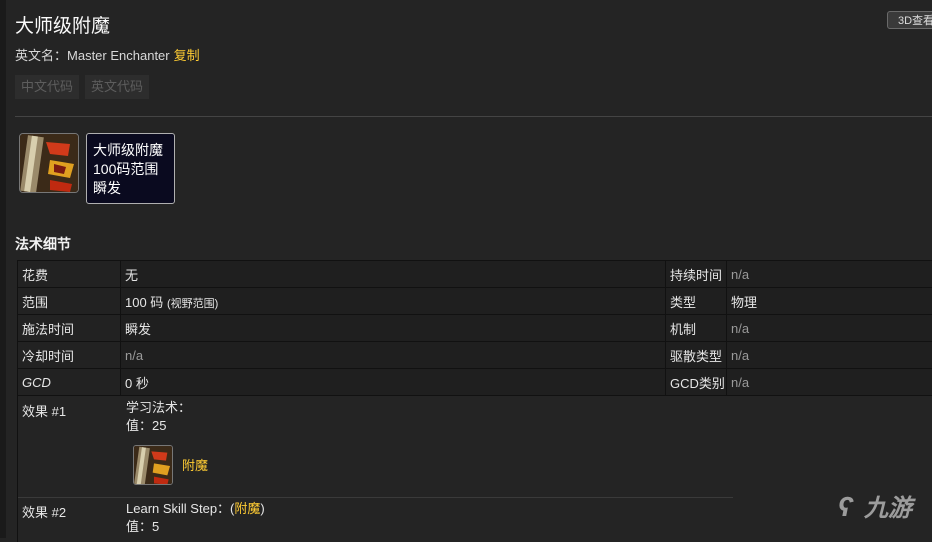  What do you see at coordinates (696, 301) in the screenshot?
I see `type-label: 类型` at bounding box center [696, 301].